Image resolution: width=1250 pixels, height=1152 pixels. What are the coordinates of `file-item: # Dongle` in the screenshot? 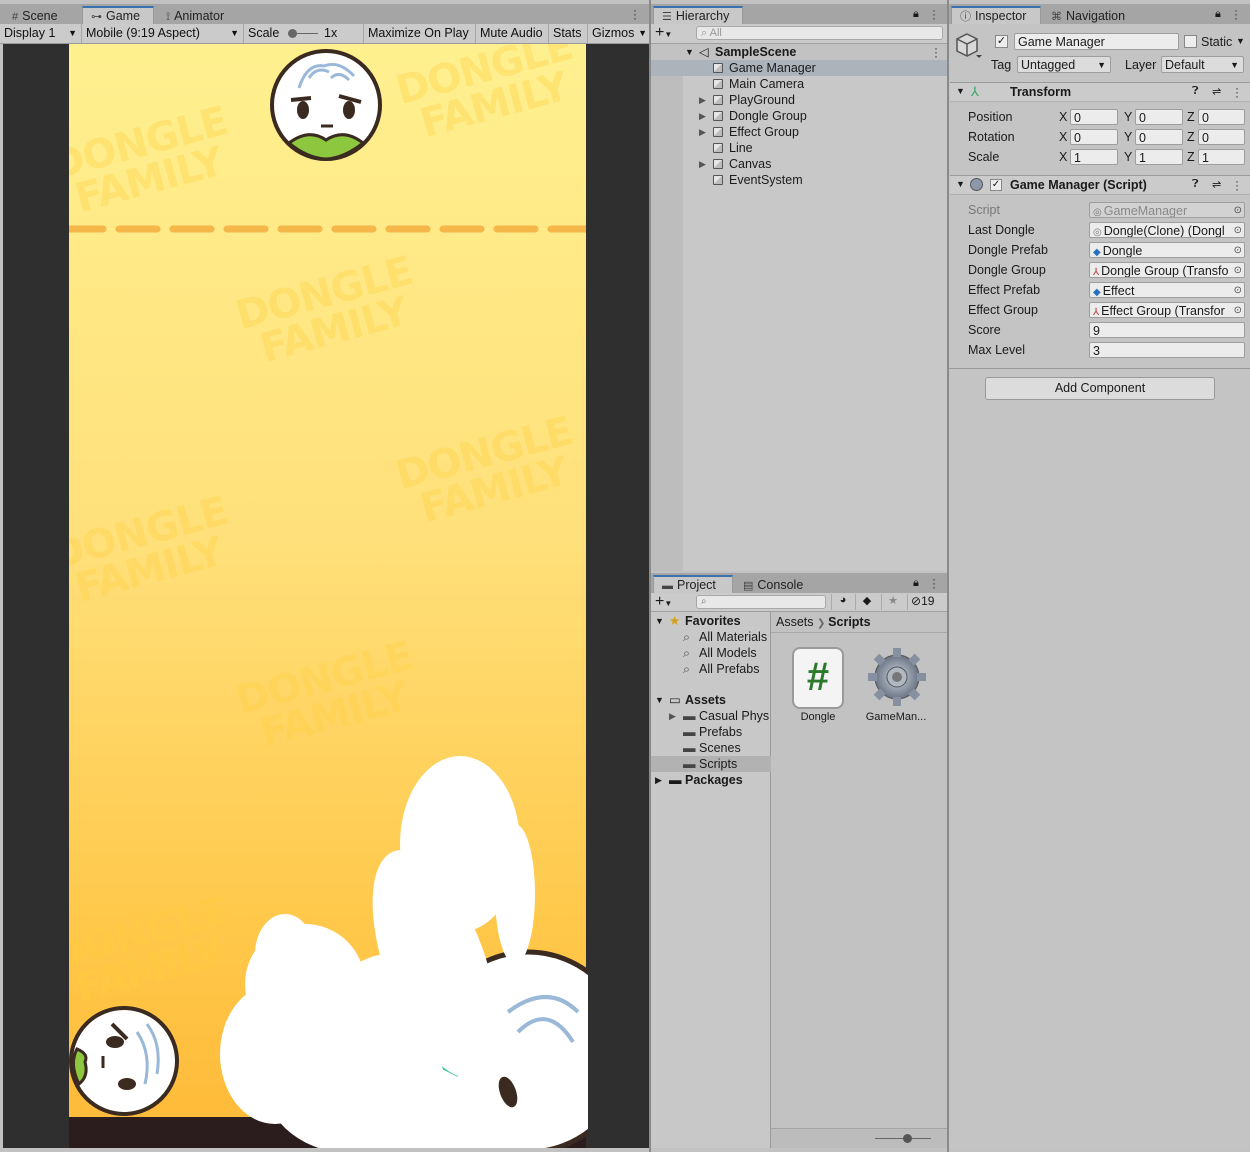 It's located at (818, 685).